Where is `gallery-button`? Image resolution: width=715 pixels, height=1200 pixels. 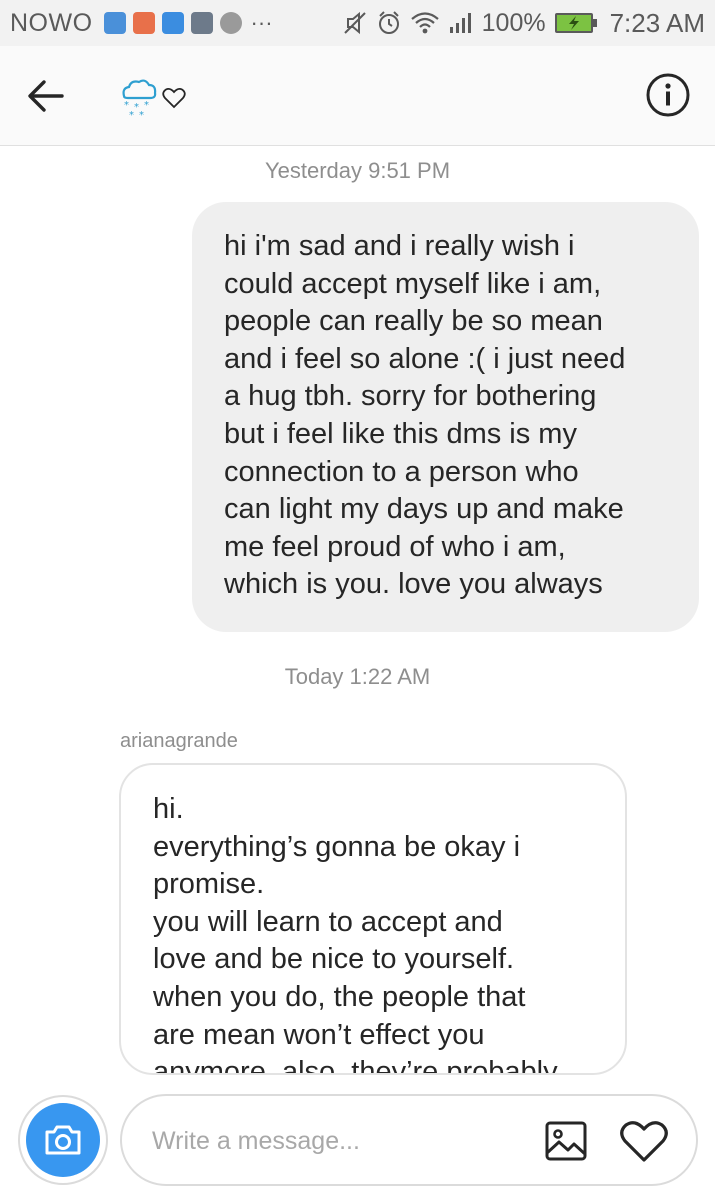
gallery-button is located at coordinates (566, 1141).